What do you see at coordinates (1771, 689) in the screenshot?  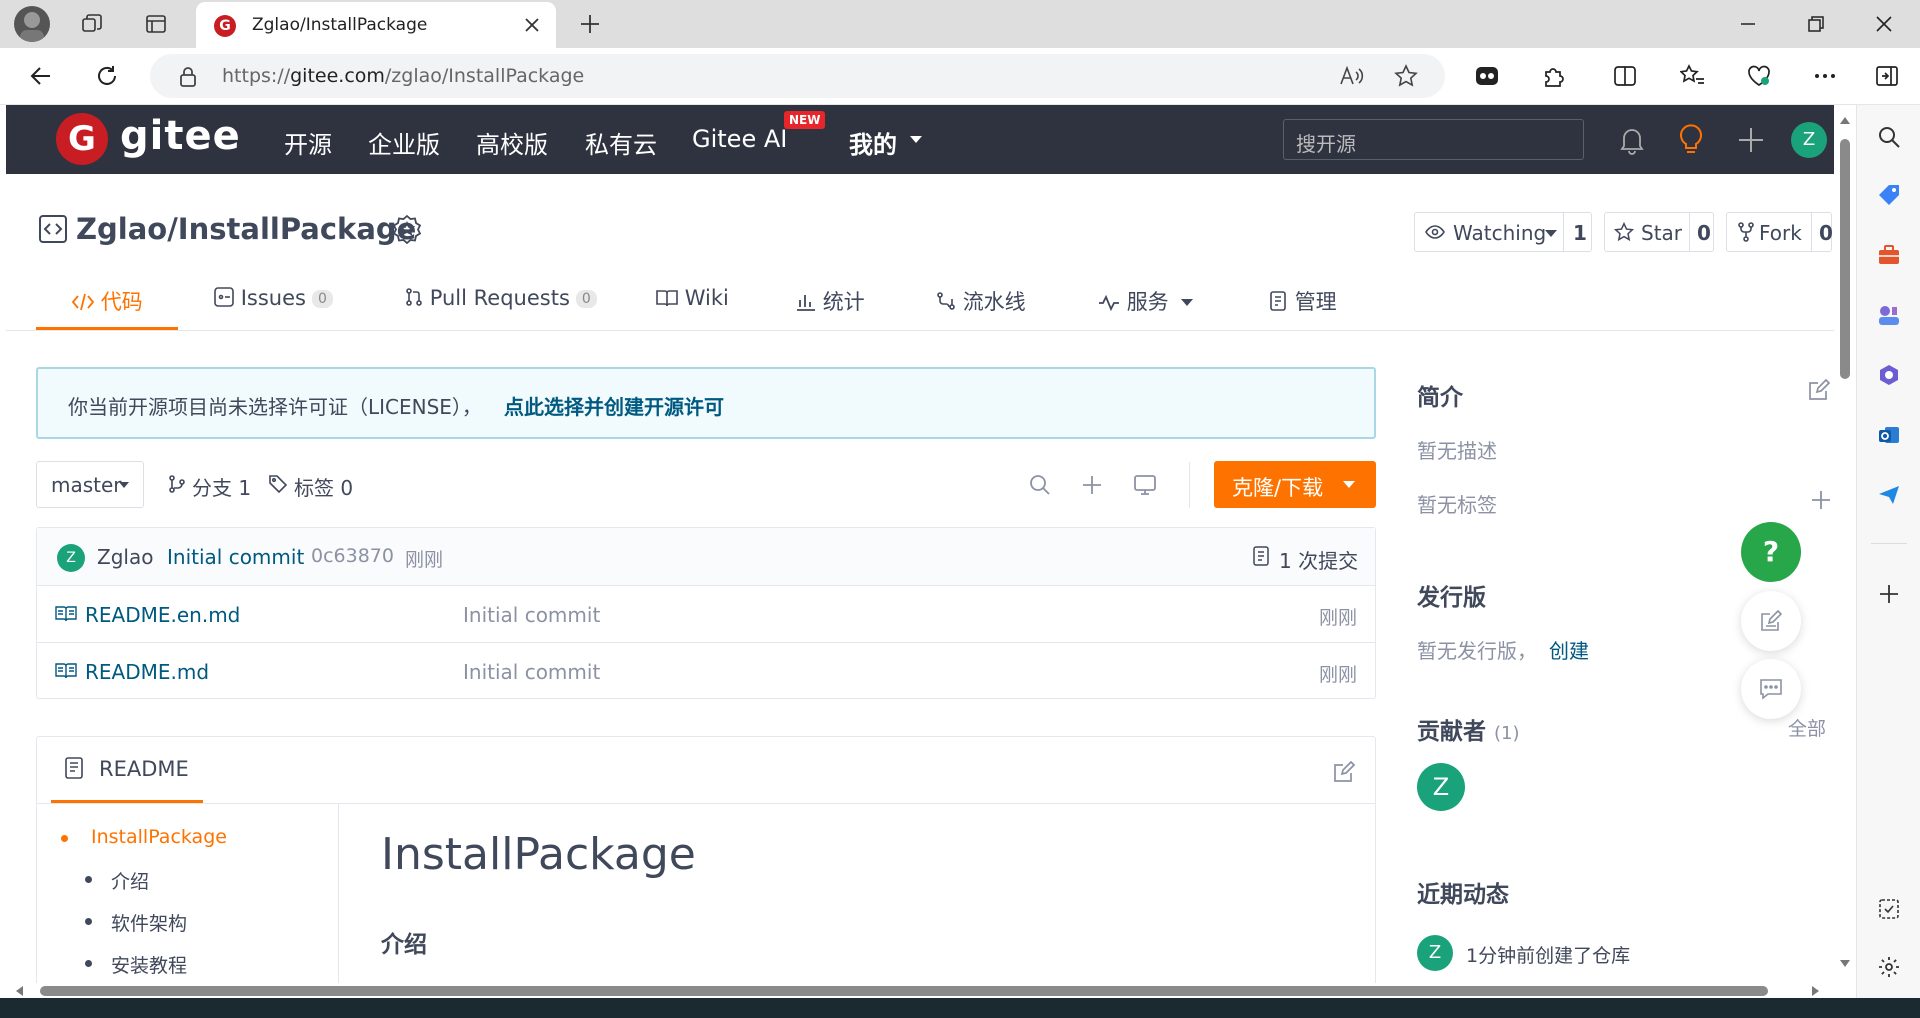 I see `chat-button` at bounding box center [1771, 689].